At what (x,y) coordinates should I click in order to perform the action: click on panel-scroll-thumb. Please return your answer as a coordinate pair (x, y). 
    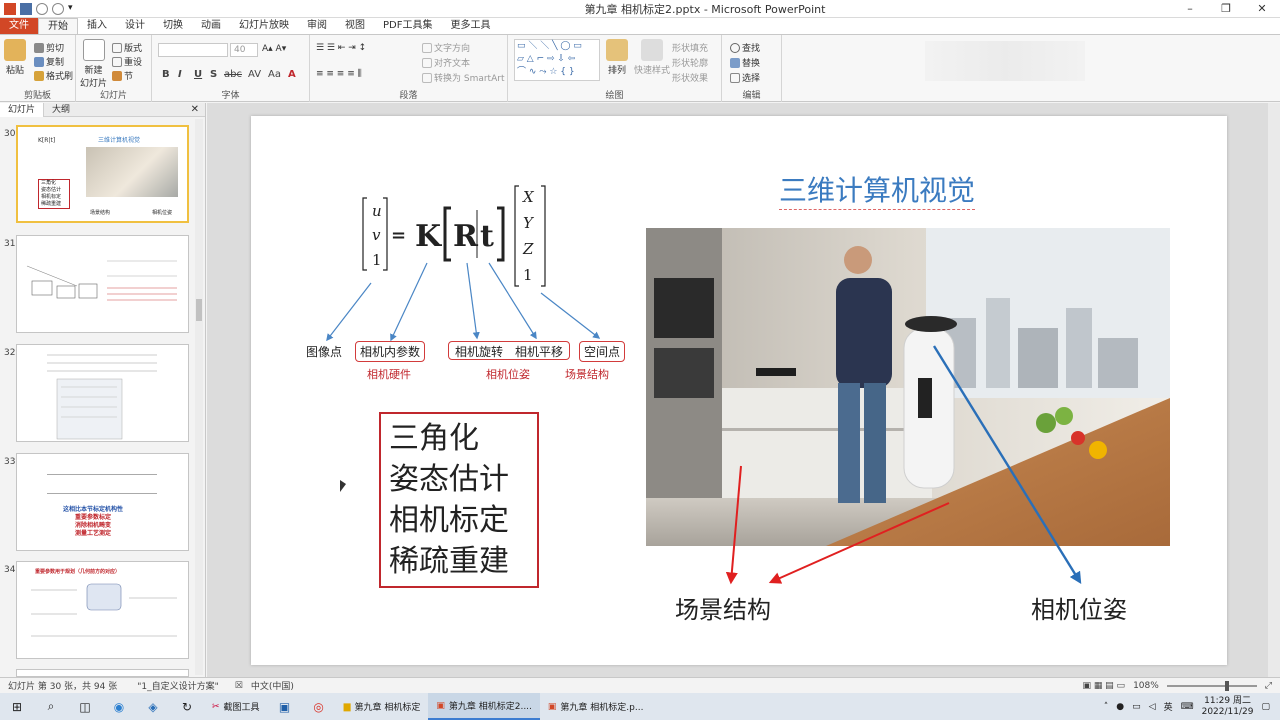
    Looking at the image, I should click on (199, 310).